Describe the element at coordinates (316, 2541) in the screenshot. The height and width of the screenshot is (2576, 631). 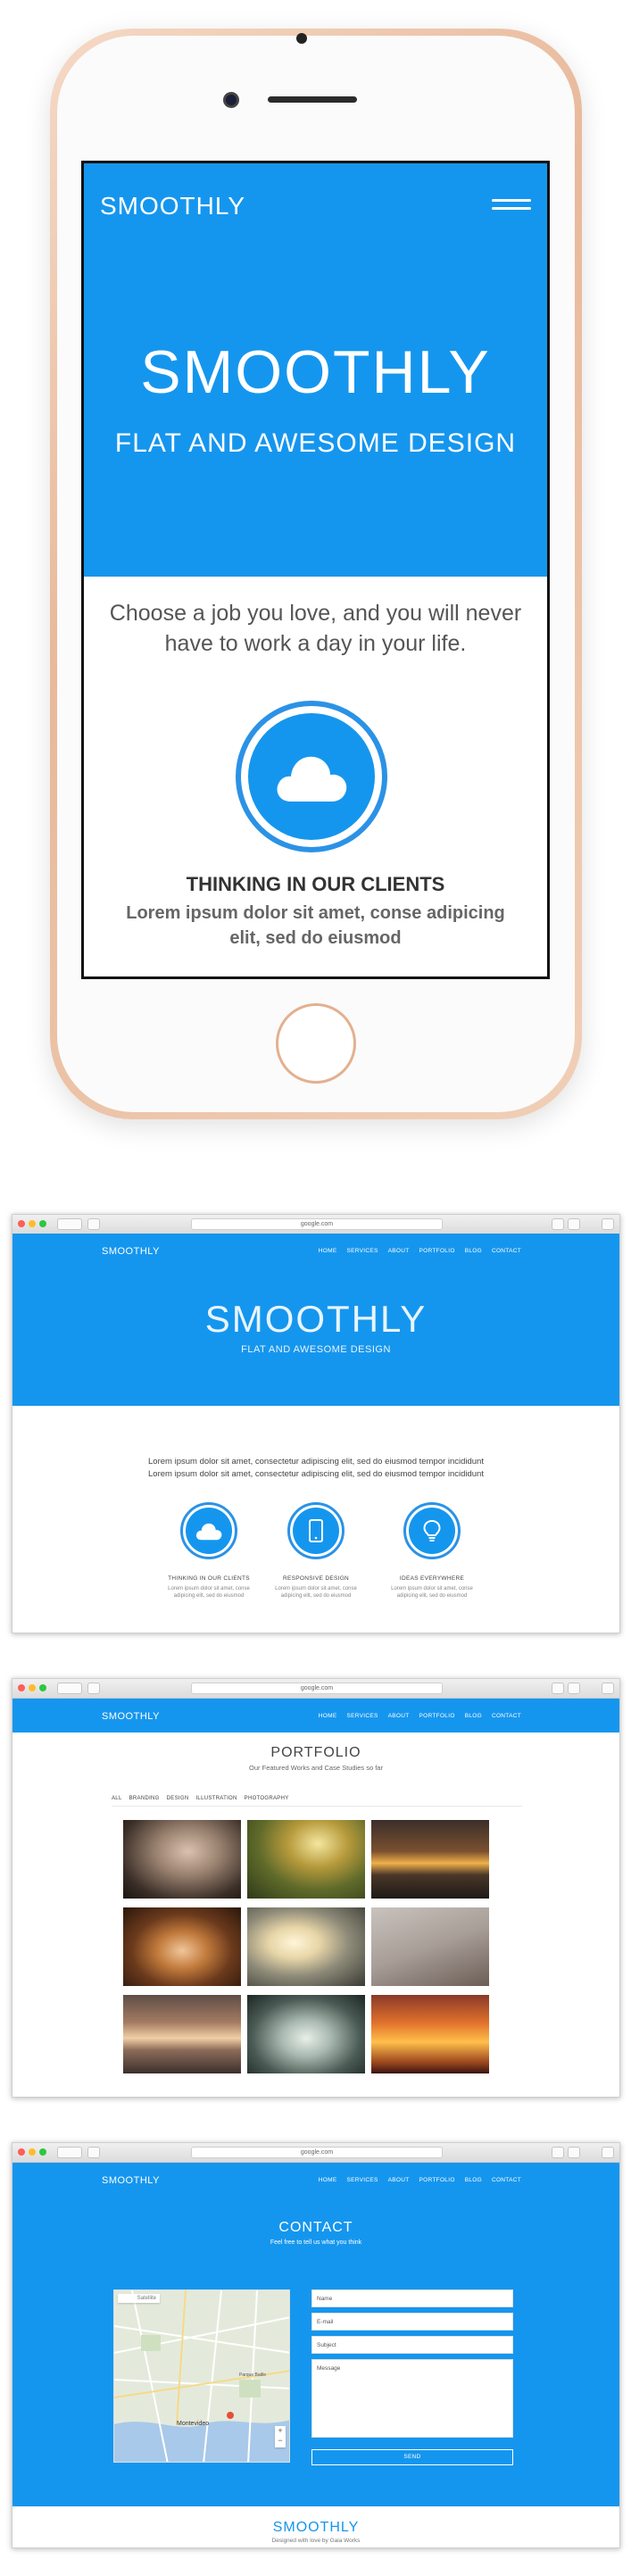
I see `footer-credit: Designed with love by Gaia Works` at that location.